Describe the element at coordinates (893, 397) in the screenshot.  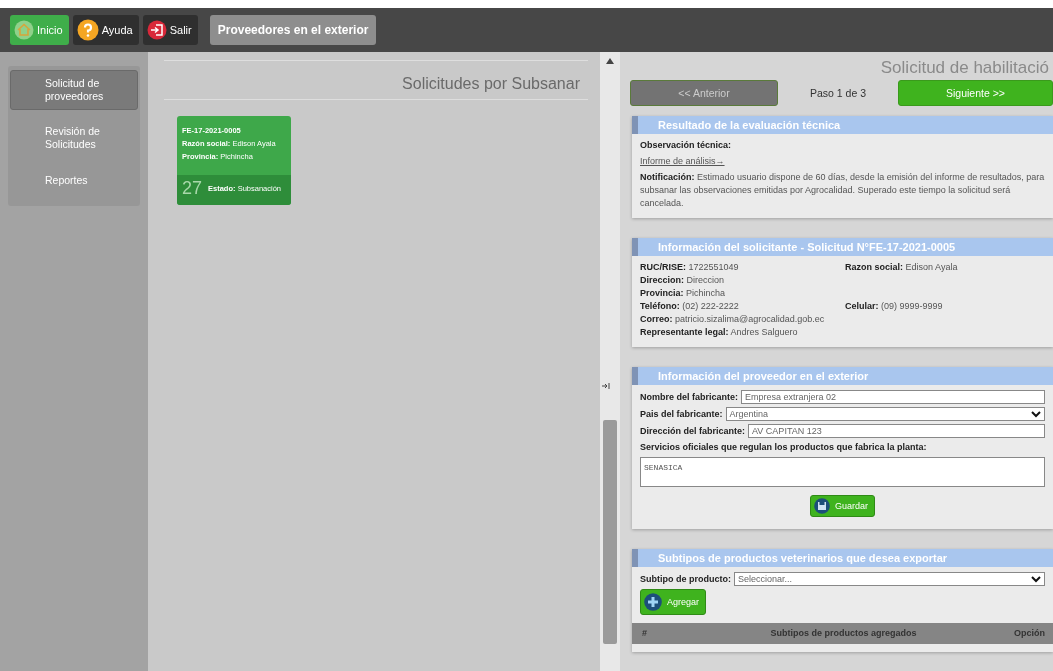
I see `input-field: Empresa extranjera 02` at that location.